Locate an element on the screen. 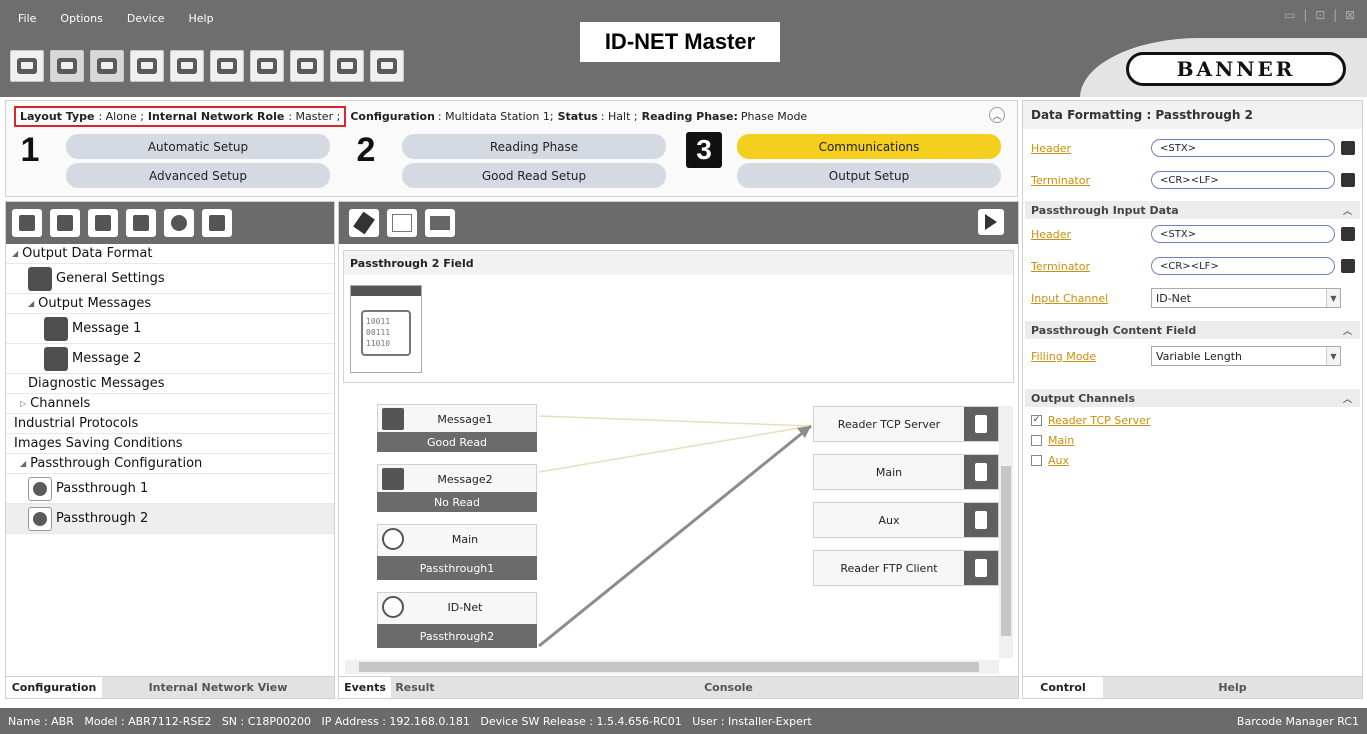 Image resolution: width=1367 pixels, height=734 pixels. output-format-icon is located at coordinates (65, 223).